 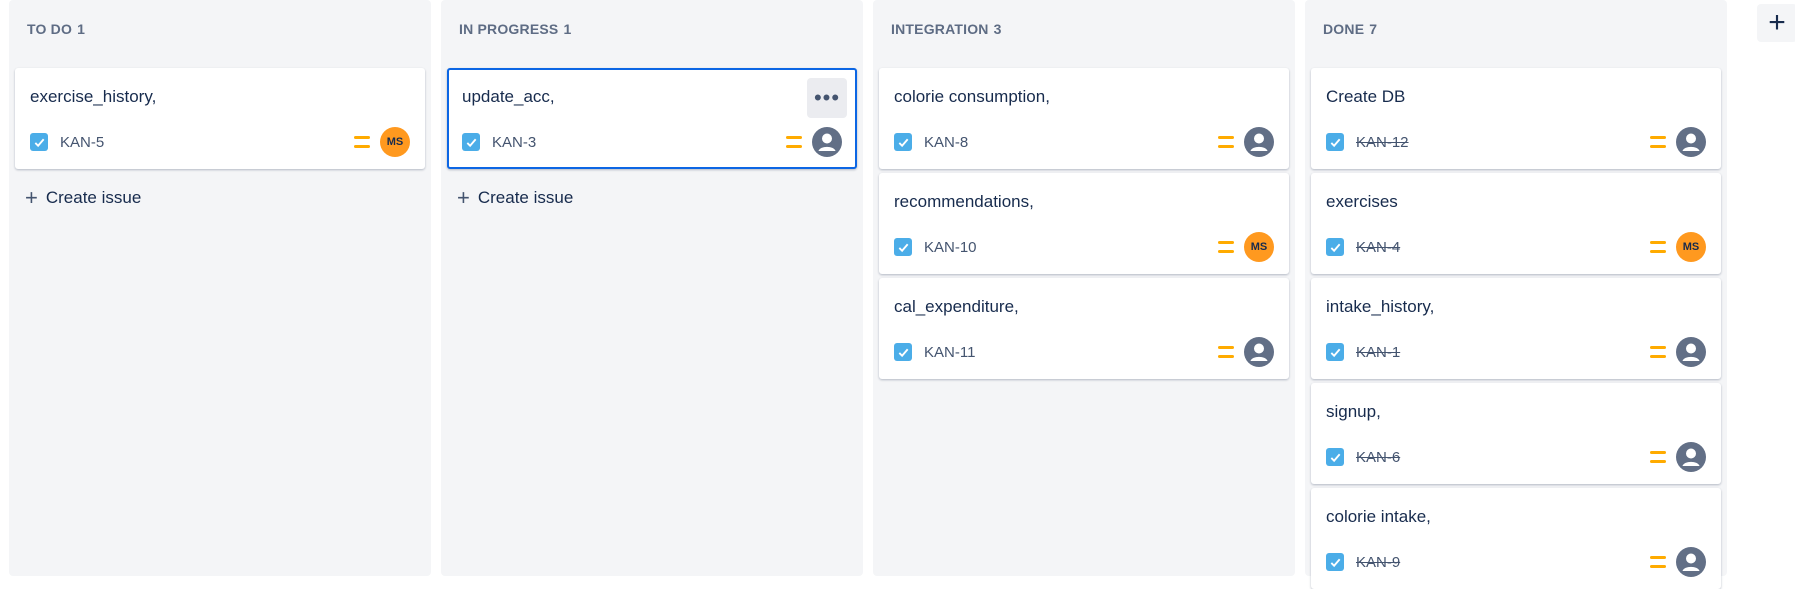 What do you see at coordinates (1344, 29) in the screenshot?
I see `column-title: DONE` at bounding box center [1344, 29].